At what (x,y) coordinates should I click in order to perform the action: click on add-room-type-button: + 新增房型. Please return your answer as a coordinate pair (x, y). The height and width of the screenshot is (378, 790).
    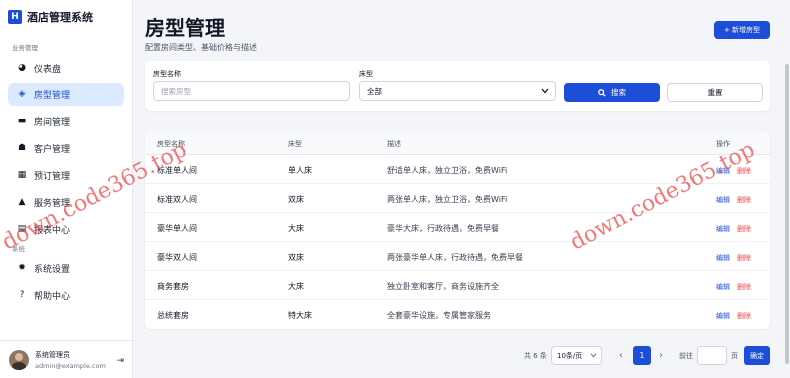
    Looking at the image, I should click on (742, 30).